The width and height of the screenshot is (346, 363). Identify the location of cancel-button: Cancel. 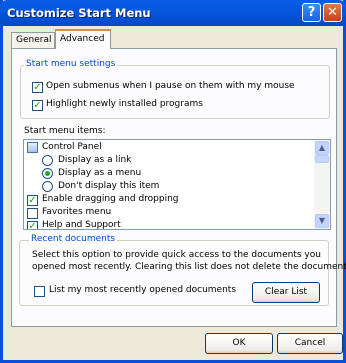
(310, 343).